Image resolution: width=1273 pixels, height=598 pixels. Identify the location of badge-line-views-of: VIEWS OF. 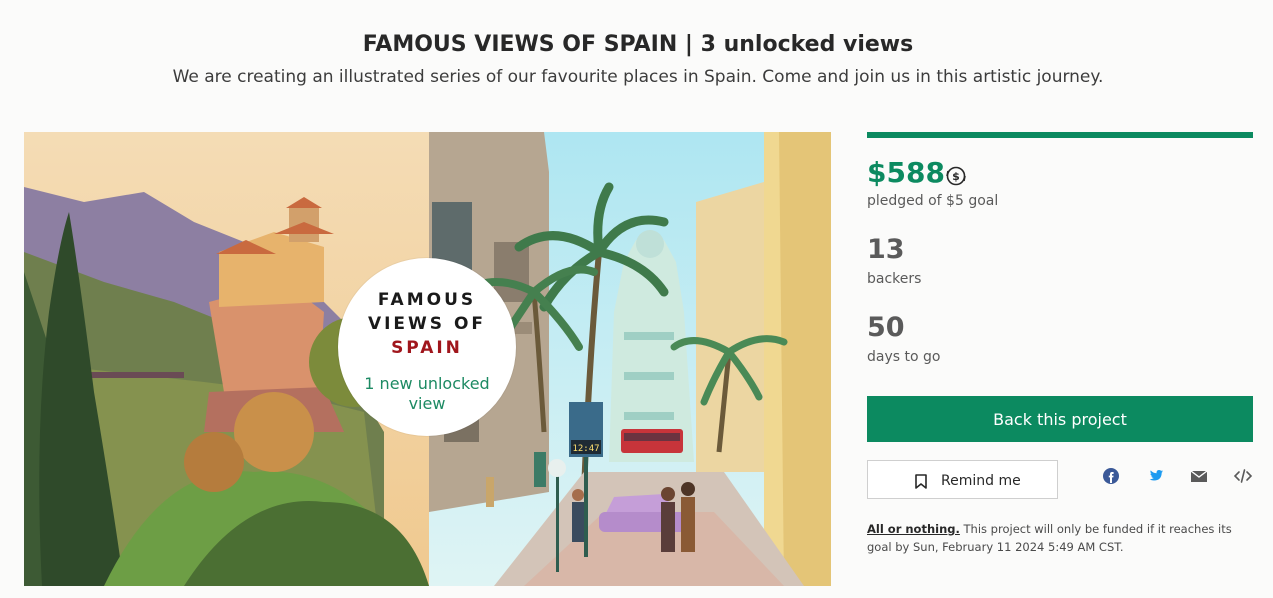
(427, 324).